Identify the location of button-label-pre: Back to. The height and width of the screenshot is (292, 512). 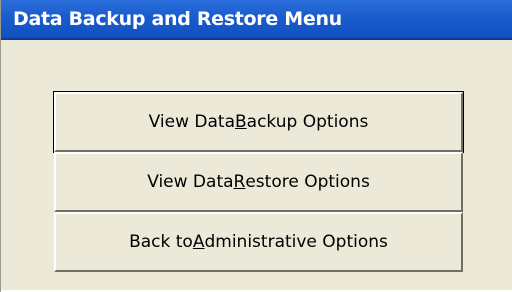
(161, 242).